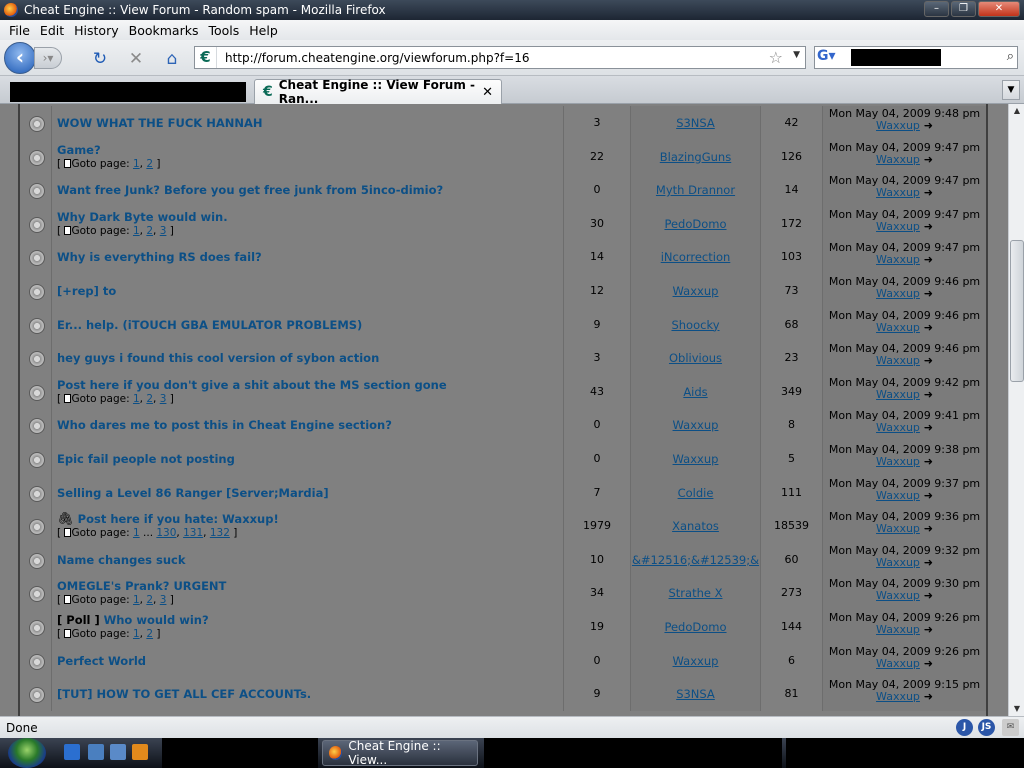 This screenshot has width=1024, height=768. I want to click on author-link: Shoocky, so click(695, 325).